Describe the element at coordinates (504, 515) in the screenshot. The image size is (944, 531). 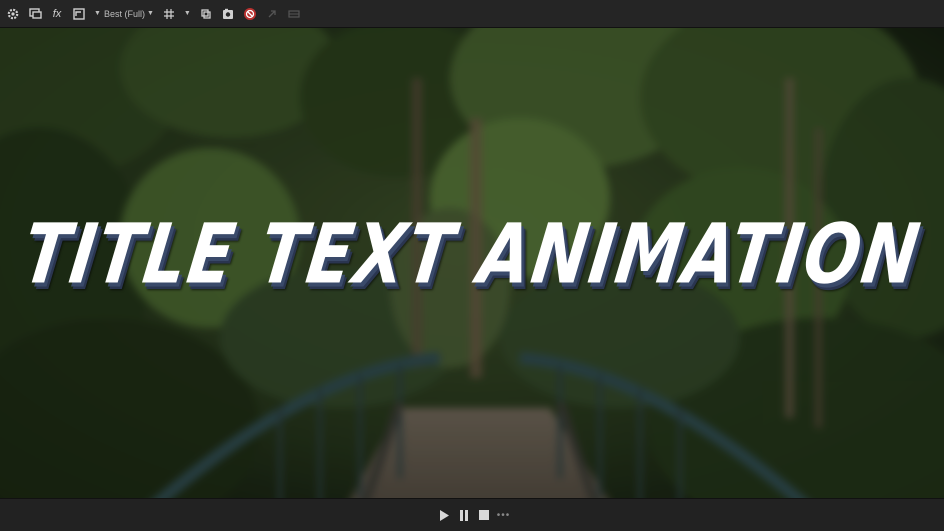
I see `more-options-icon: •••` at that location.